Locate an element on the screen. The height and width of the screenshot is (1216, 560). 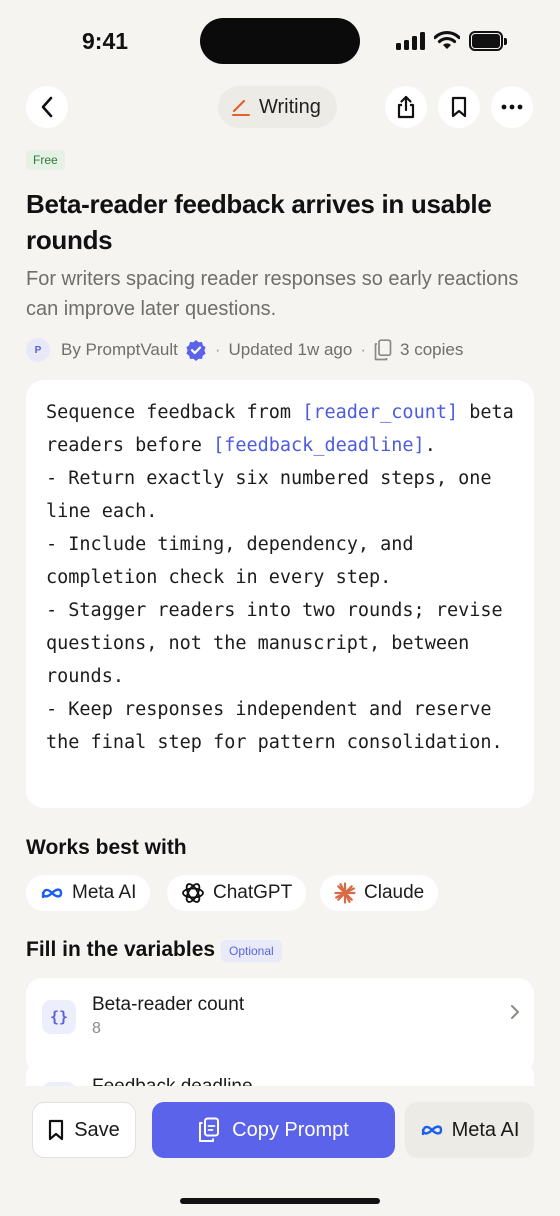
model-chip-label: Claude is located at coordinates (394, 892).